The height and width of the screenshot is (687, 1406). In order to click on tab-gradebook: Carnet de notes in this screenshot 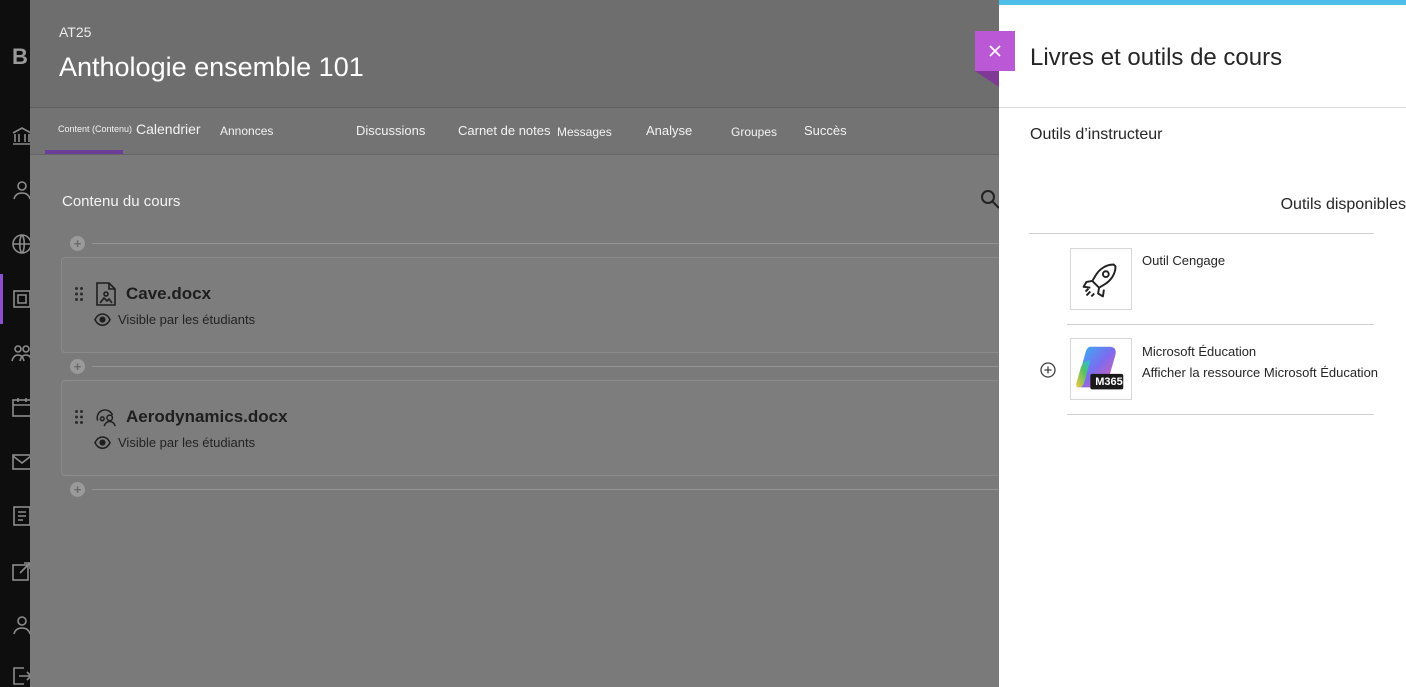, I will do `click(504, 130)`.